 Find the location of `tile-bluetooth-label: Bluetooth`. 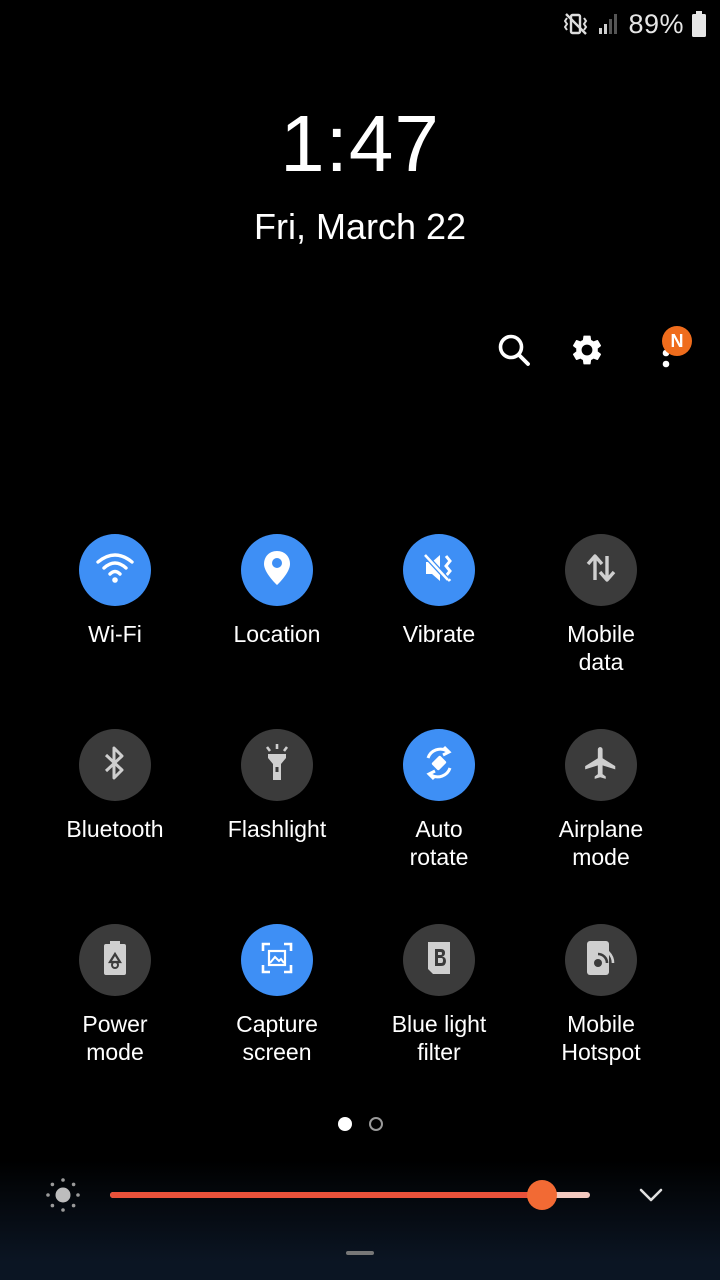

tile-bluetooth-label: Bluetooth is located at coordinates (115, 829).